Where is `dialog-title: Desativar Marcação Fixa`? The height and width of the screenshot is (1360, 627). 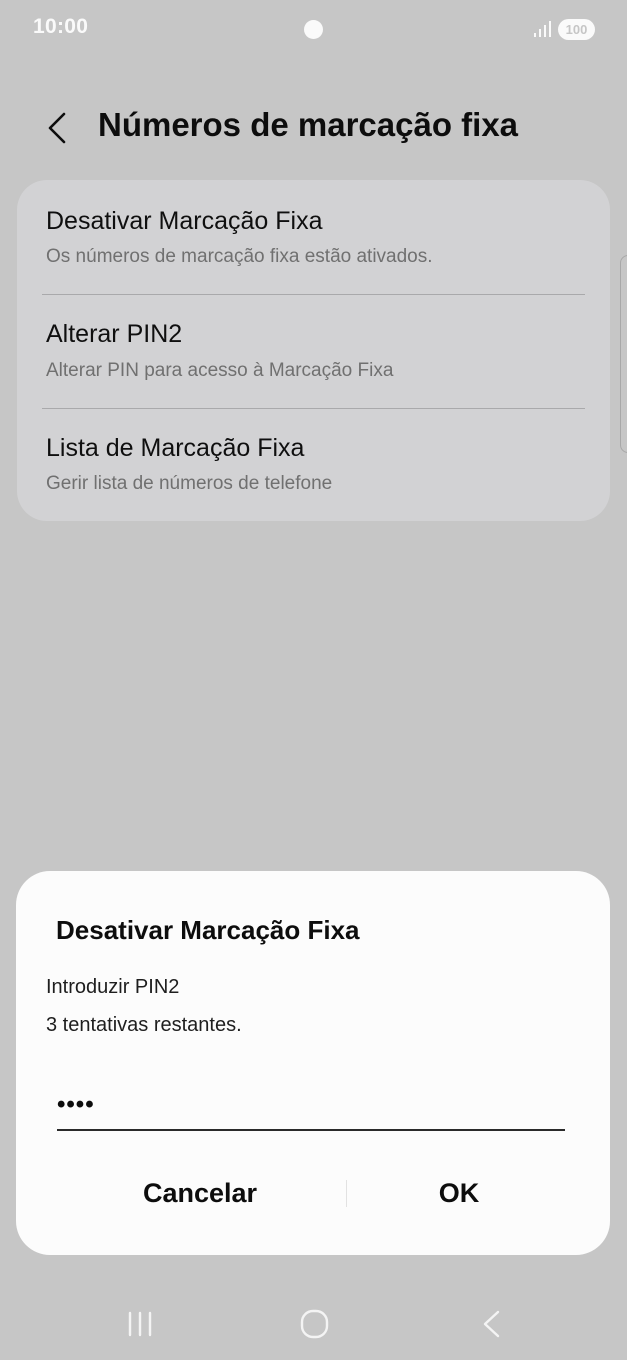 dialog-title: Desativar Marcação Fixa is located at coordinates (208, 930).